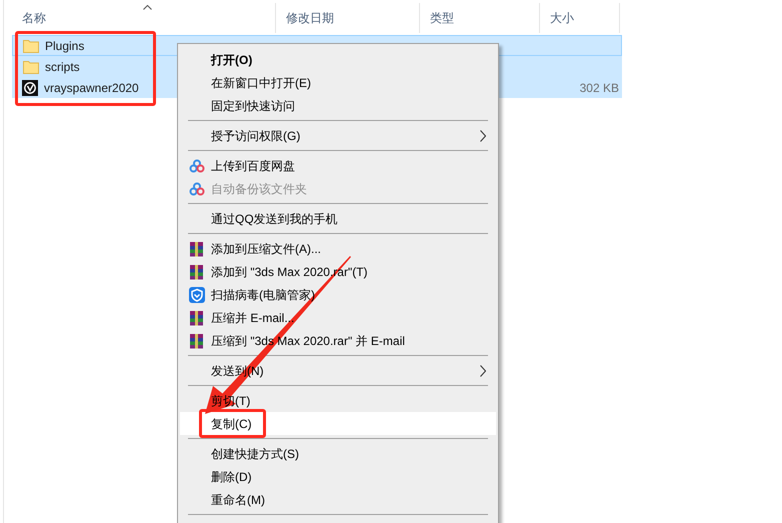 This screenshot has width=782, height=523. I want to click on file-name: Plugins, so click(64, 46).